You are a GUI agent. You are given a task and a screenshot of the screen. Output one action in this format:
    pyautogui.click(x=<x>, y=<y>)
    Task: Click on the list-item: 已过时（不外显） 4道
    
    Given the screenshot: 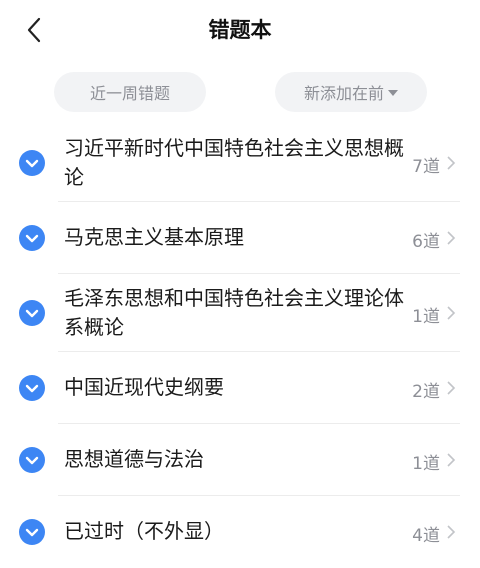 What is the action you would take?
    pyautogui.click(x=240, y=532)
    